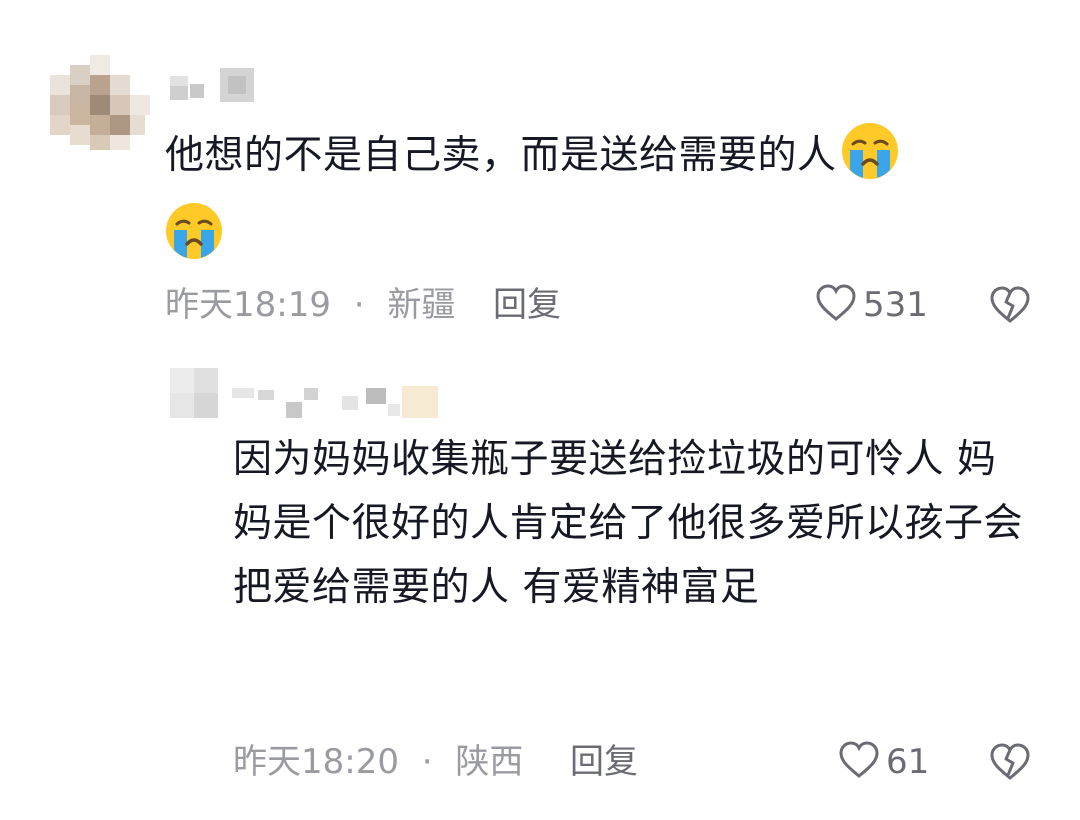 Image resolution: width=1080 pixels, height=820 pixels. I want to click on comment-text: 他想的不是自己卖，而是送给需要的人, so click(585, 154).